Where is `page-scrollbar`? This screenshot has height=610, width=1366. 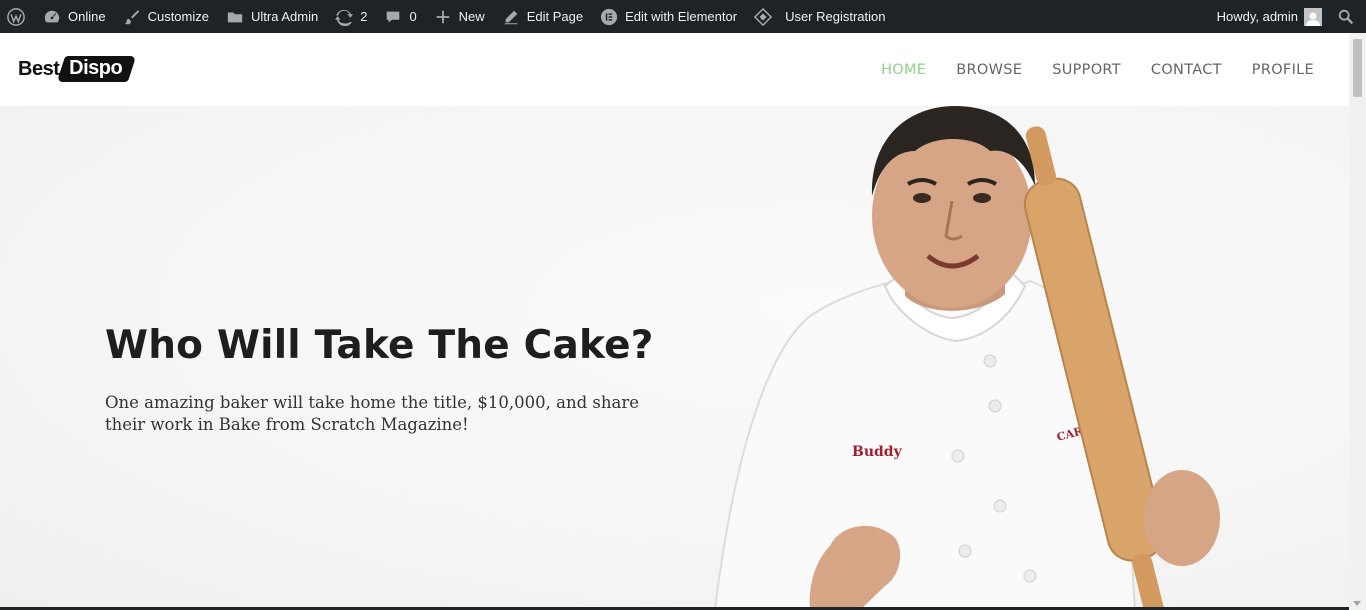
page-scrollbar is located at coordinates (1357, 321).